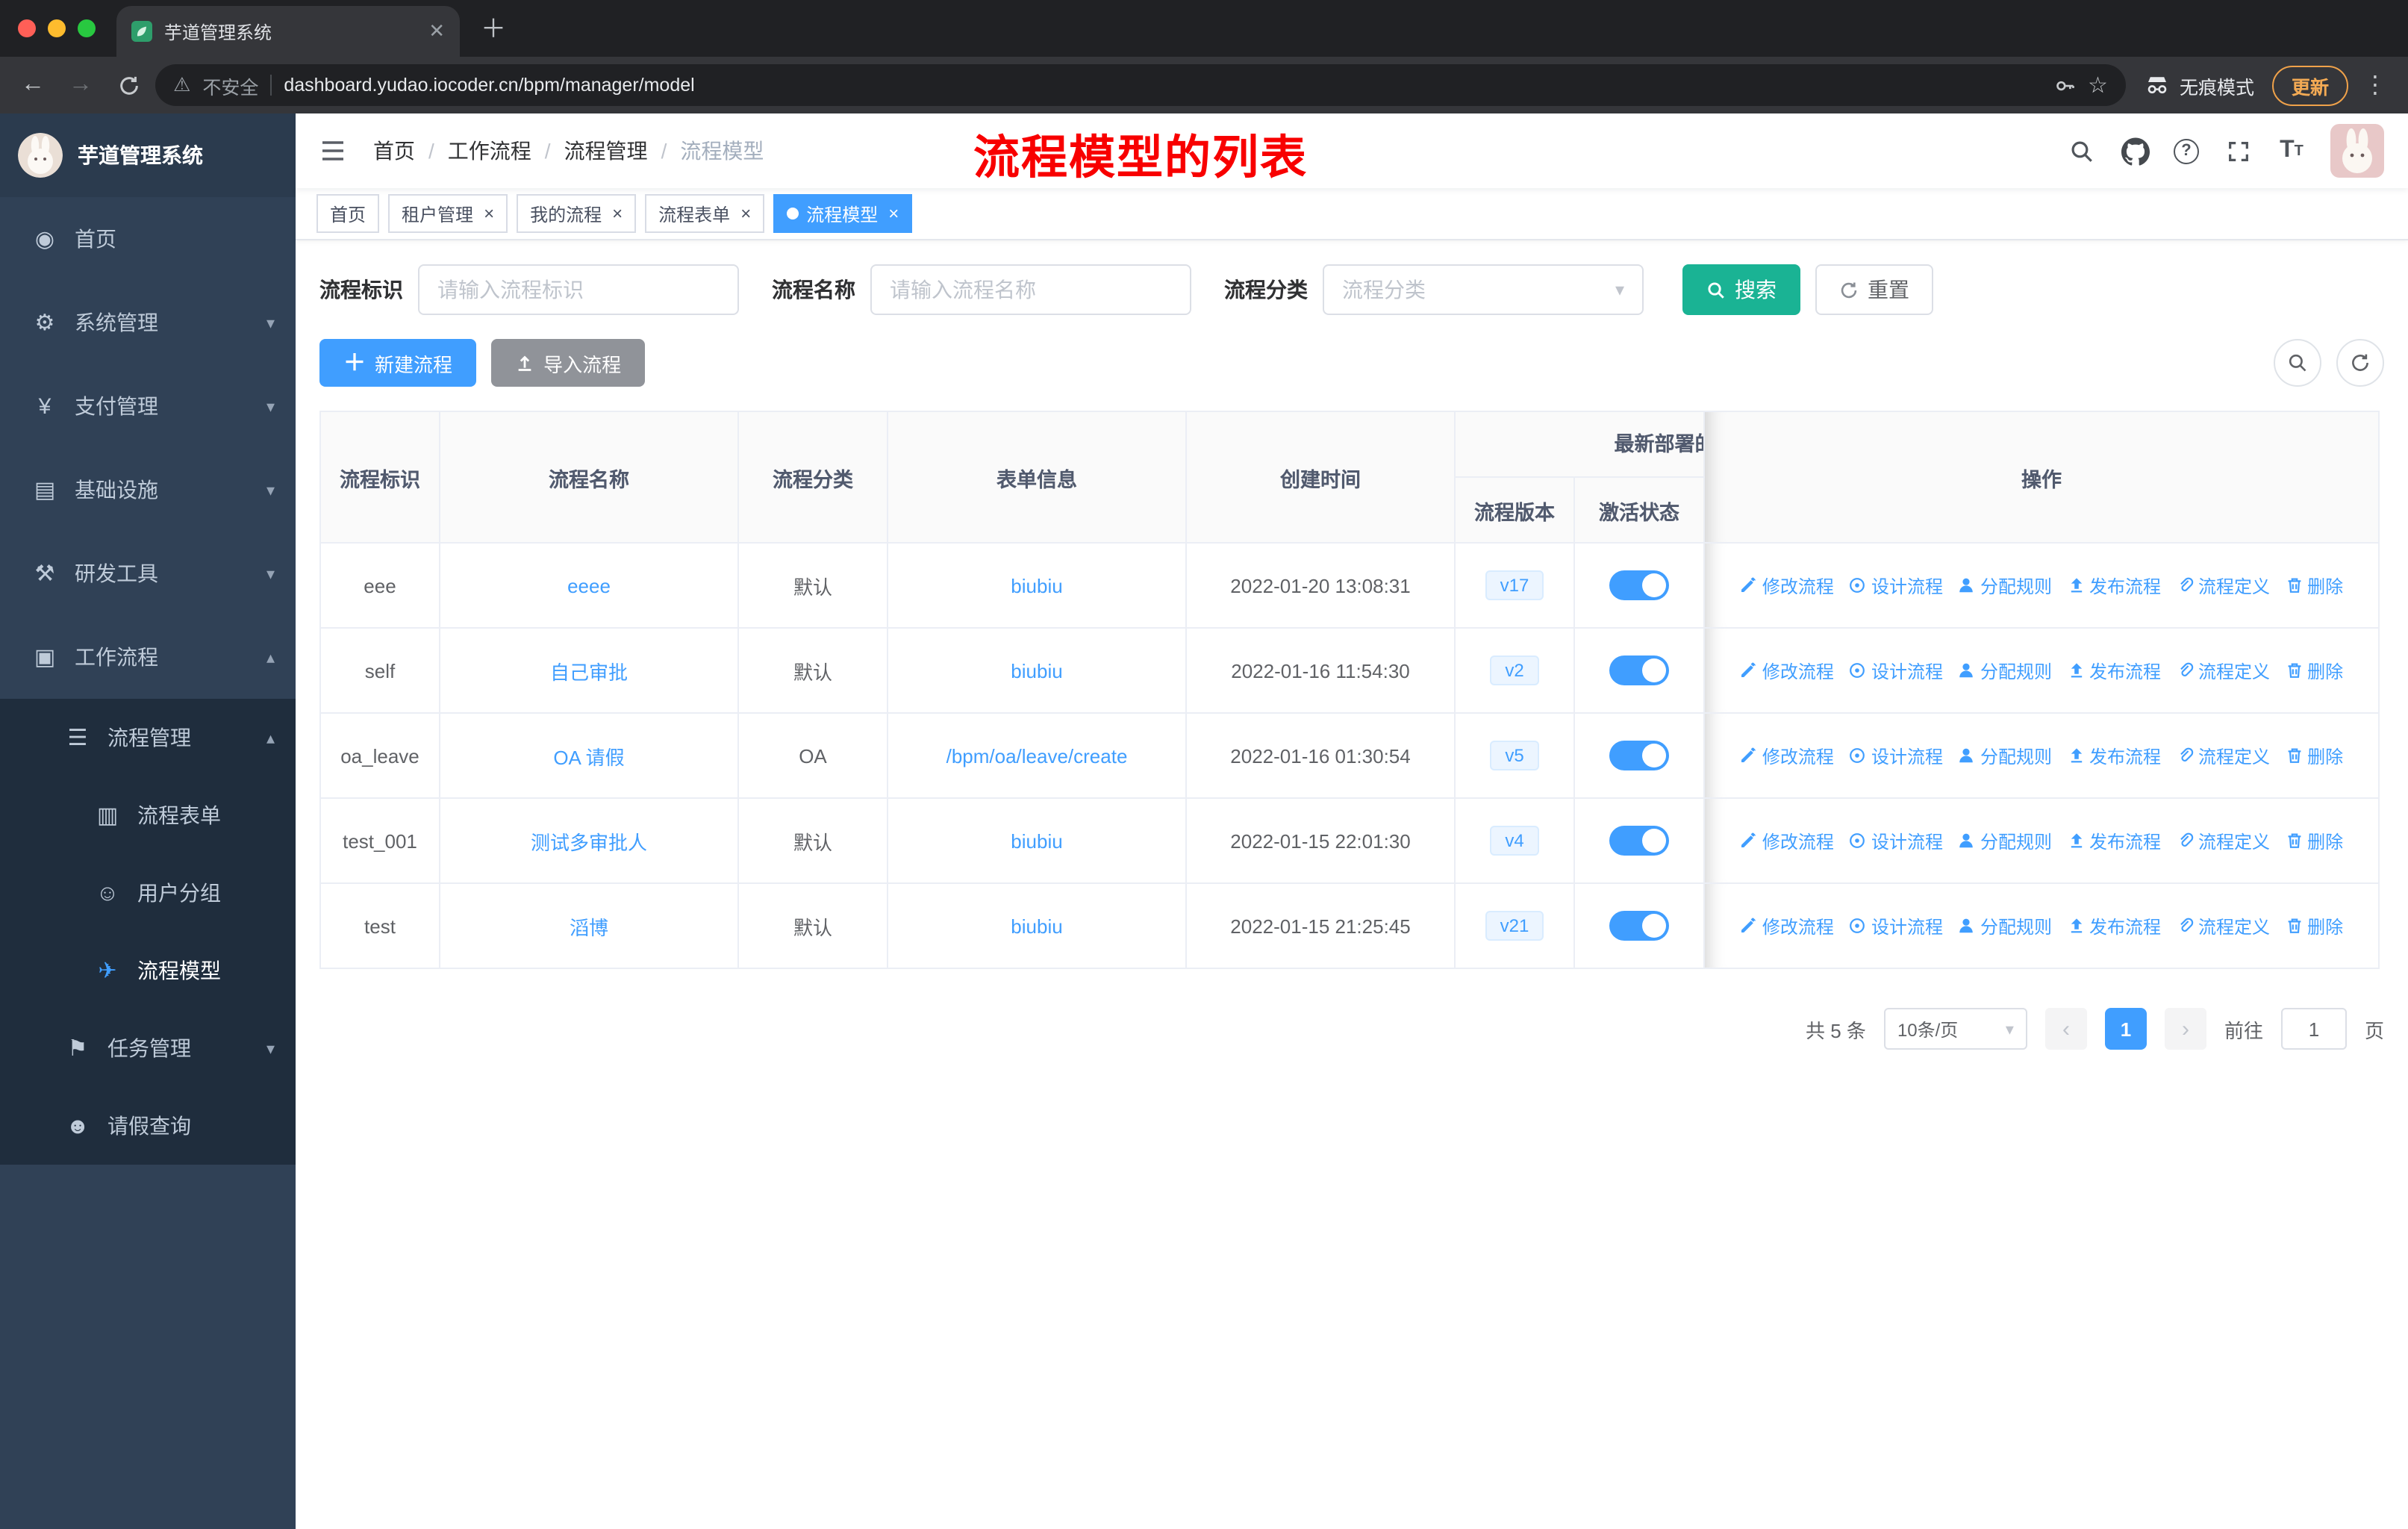  What do you see at coordinates (1741, 289) in the screenshot?
I see `search-button: 搜索` at bounding box center [1741, 289].